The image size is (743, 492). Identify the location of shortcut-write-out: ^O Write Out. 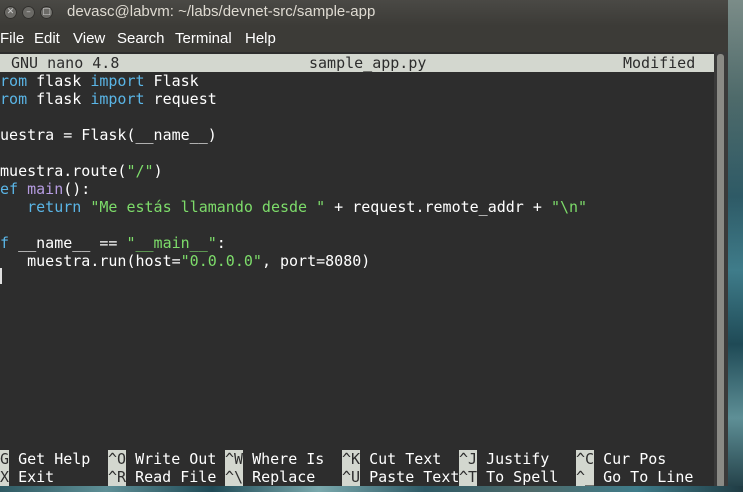
(162, 459).